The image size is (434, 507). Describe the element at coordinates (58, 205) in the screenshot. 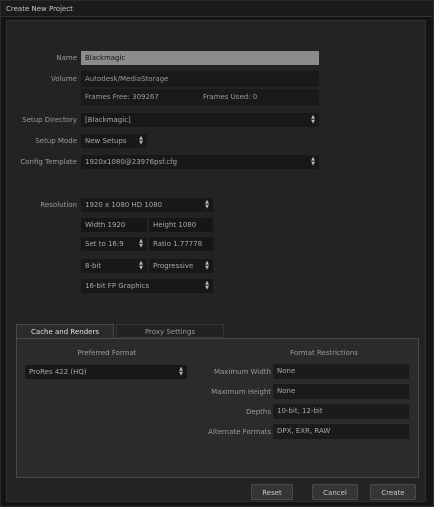

I see `resolution-label: Resolution` at that location.